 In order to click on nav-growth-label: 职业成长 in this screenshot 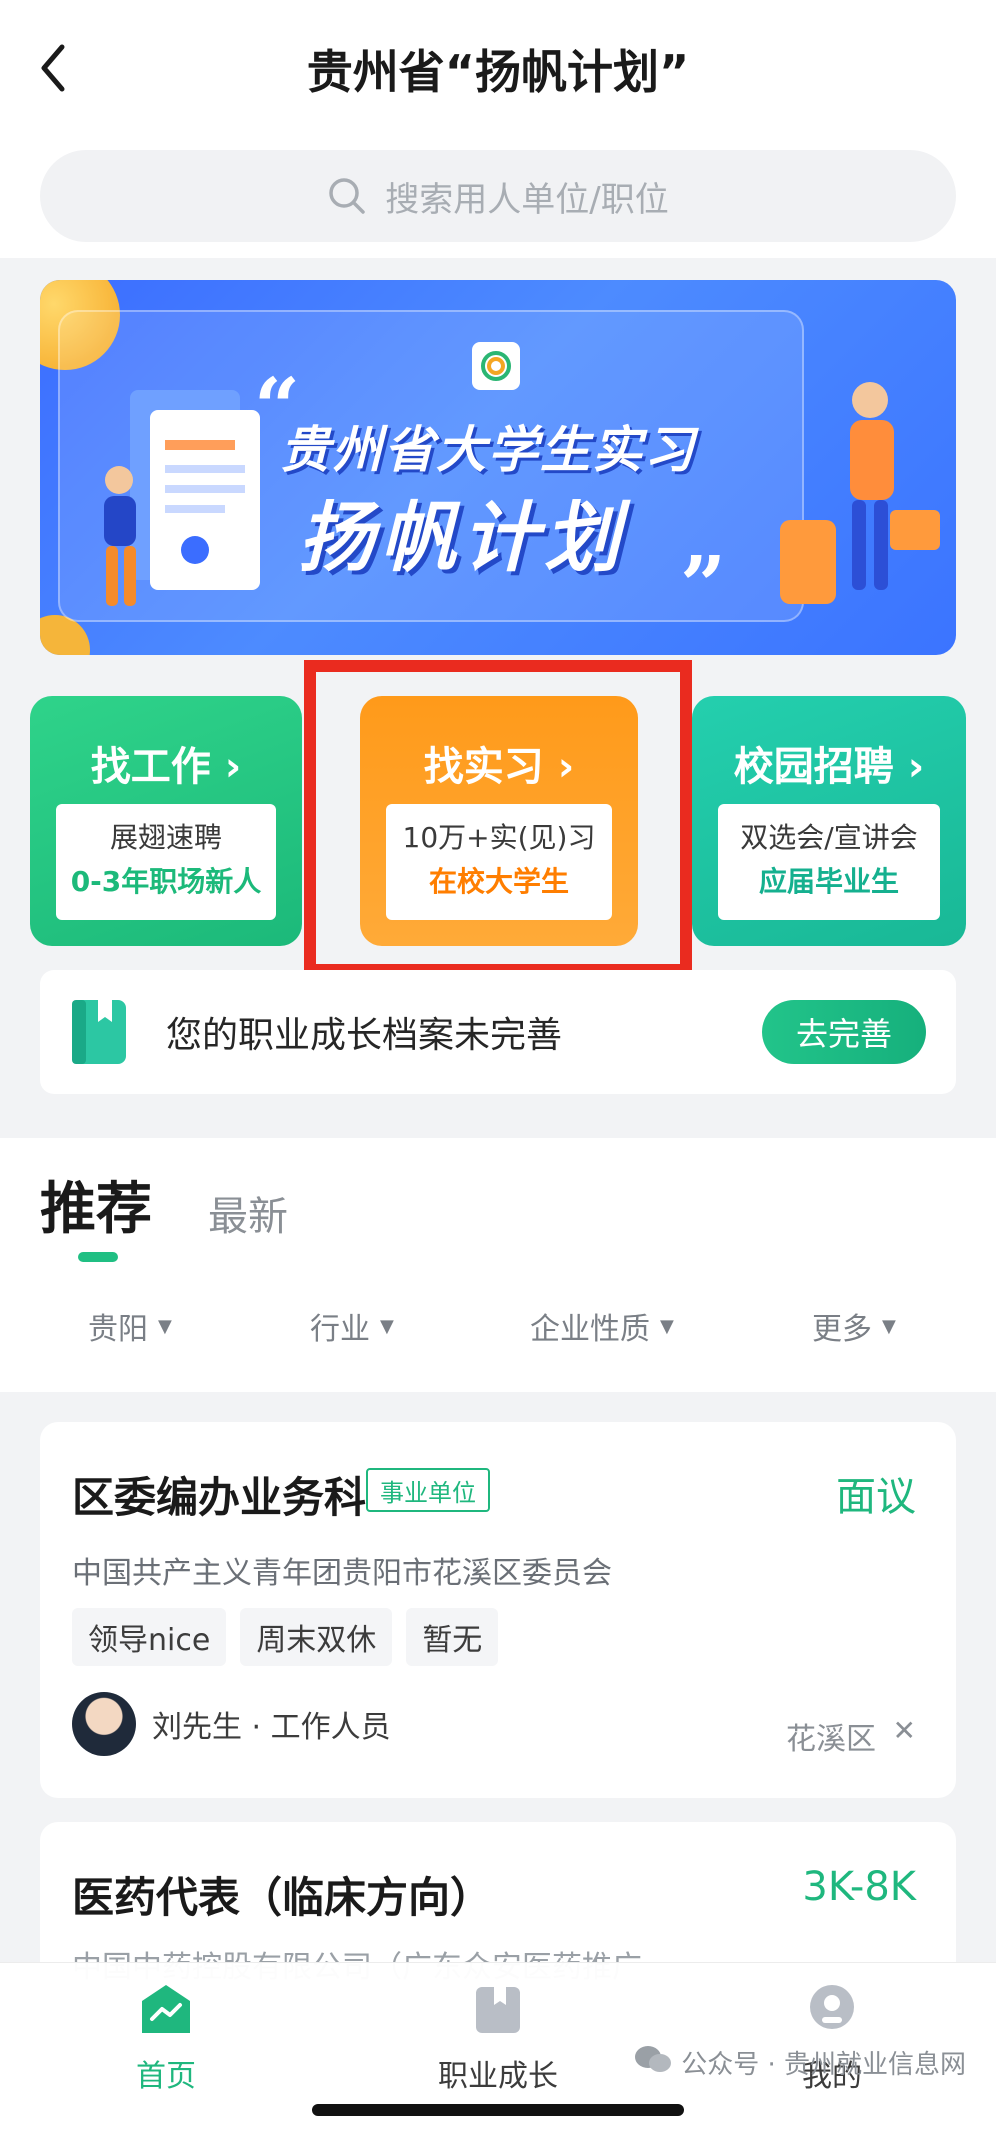, I will do `click(498, 2076)`.